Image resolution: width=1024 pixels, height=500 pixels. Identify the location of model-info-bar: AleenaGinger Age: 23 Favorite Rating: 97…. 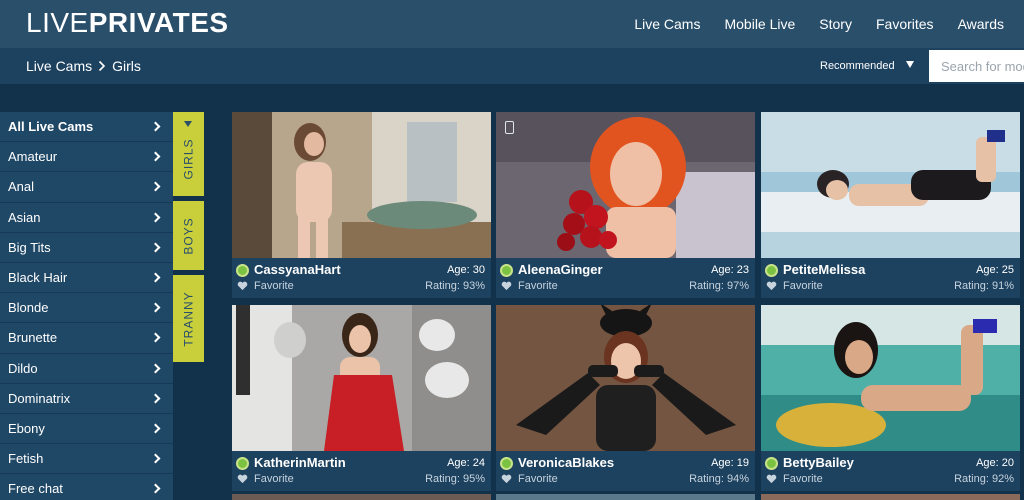
(625, 278).